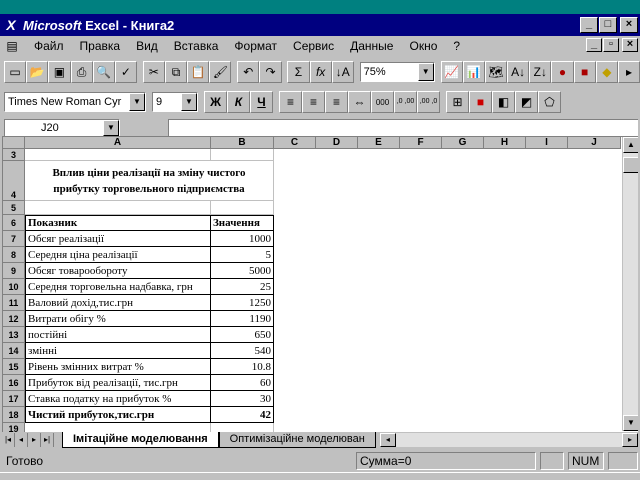  What do you see at coordinates (15, 72) in the screenshot?
I see `new-icon: ▭` at bounding box center [15, 72].